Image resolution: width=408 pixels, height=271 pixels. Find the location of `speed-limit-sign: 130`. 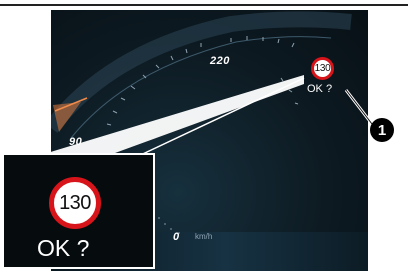

speed-limit-sign: 130 is located at coordinates (322, 68).